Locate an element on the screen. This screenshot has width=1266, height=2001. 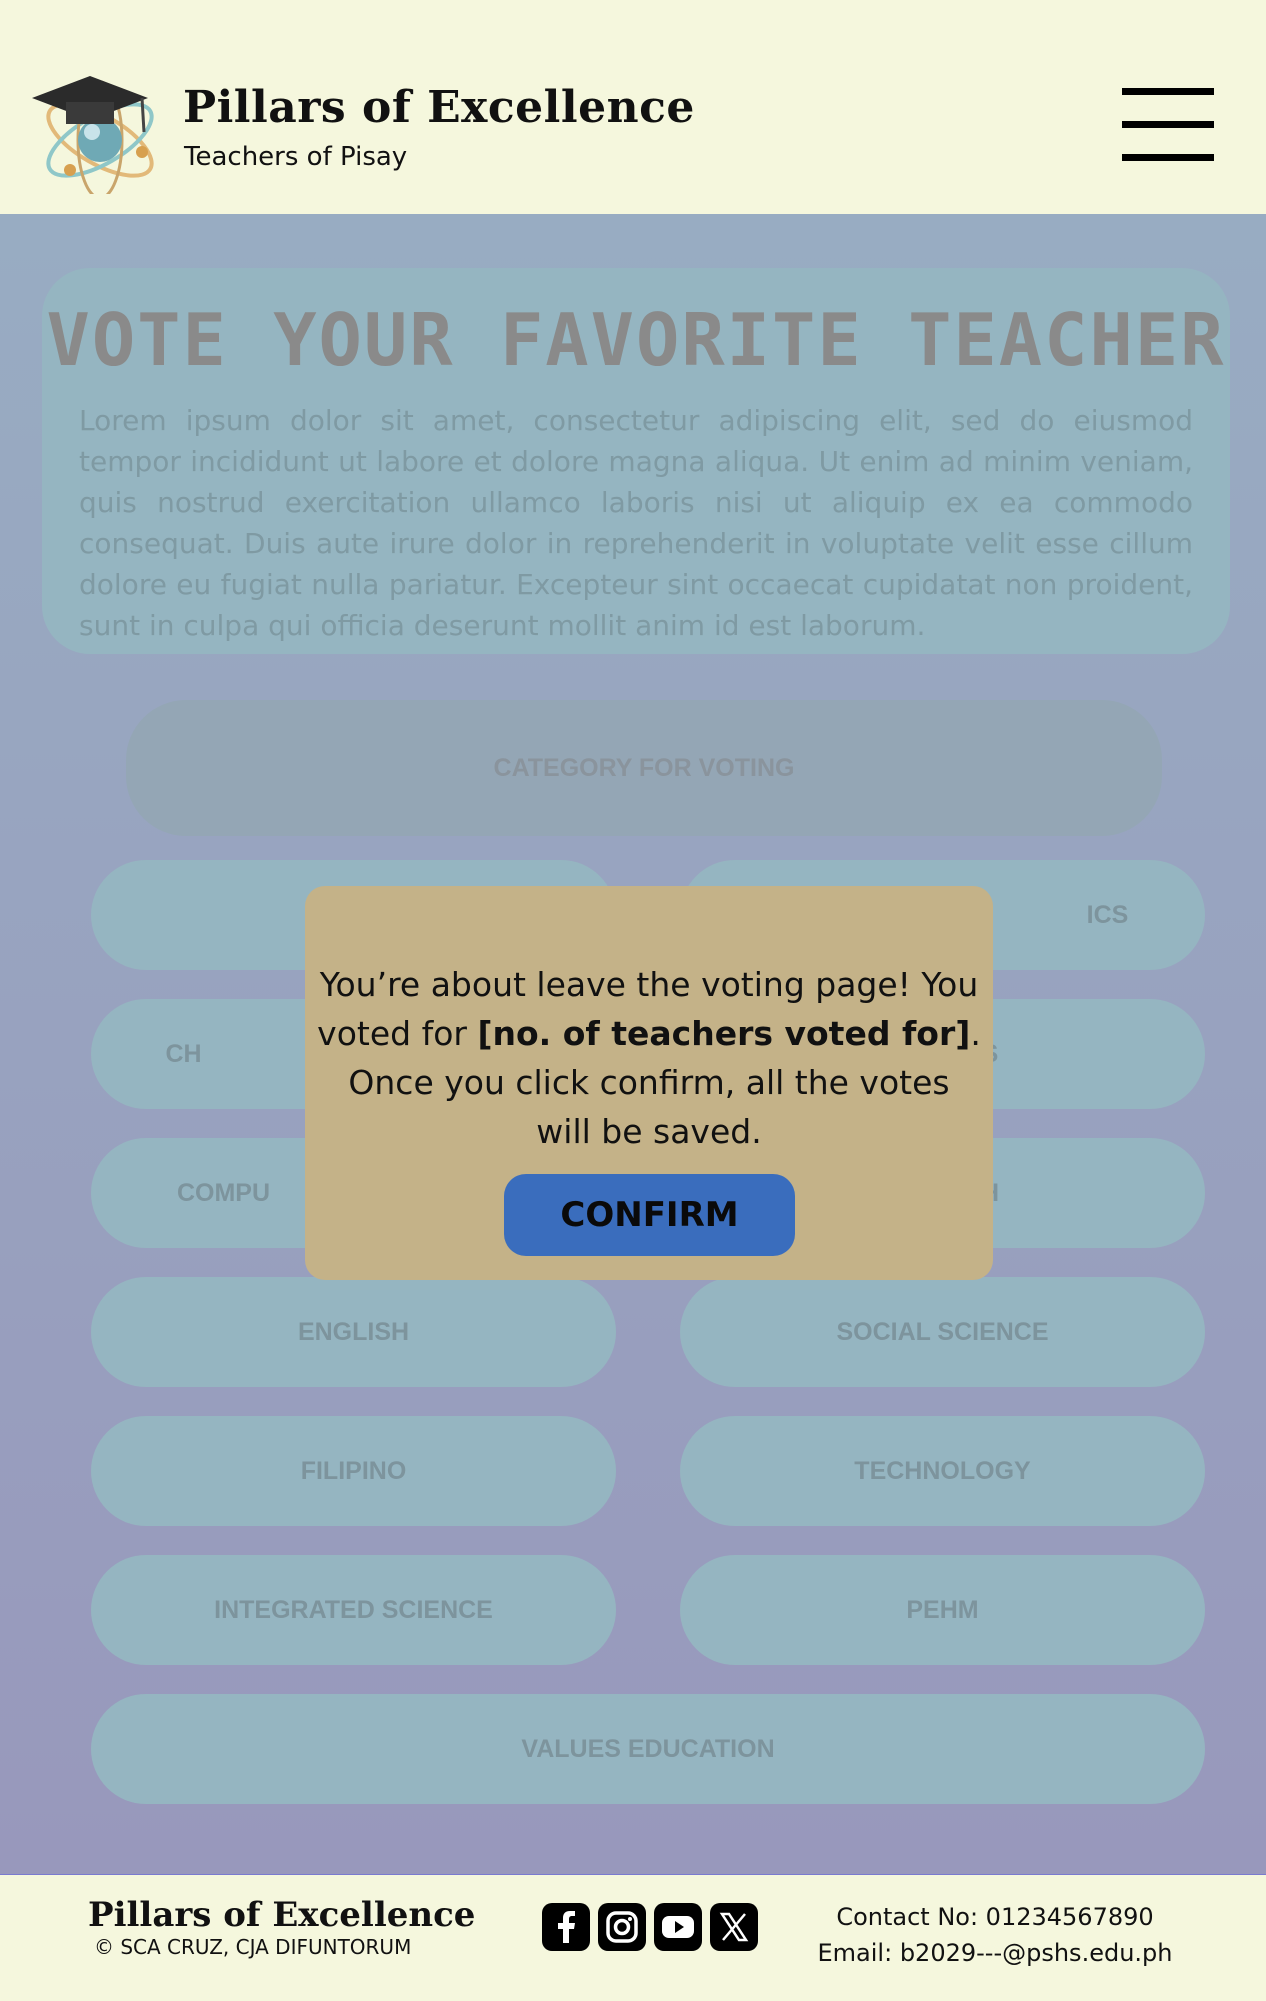
site-title: Pillars of Excellence is located at coordinates (439, 107).